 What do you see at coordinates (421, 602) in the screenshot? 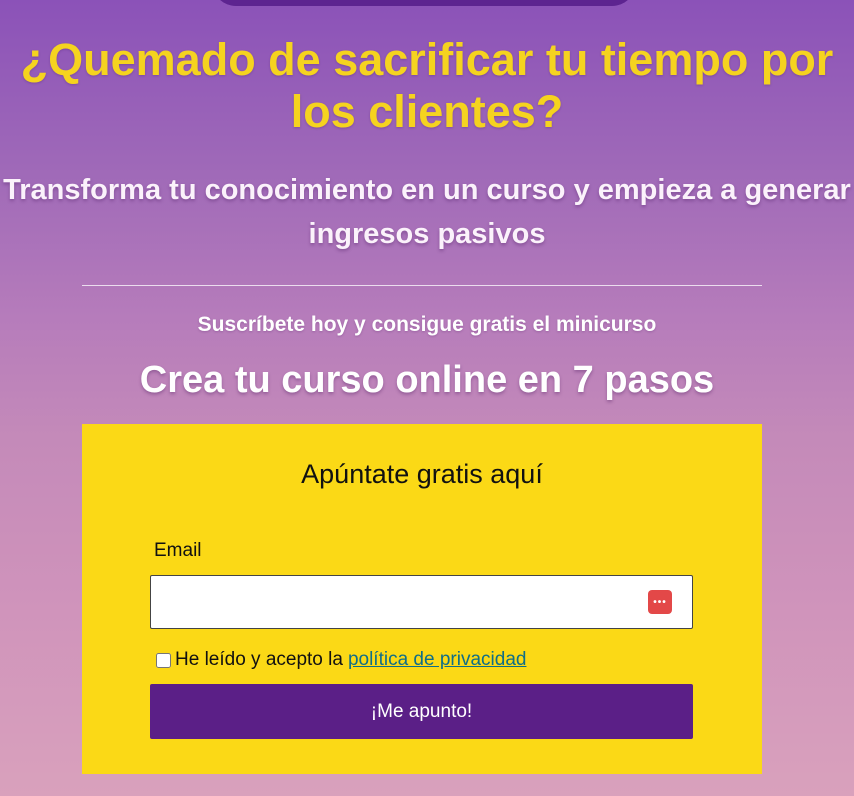
I see `email-field` at bounding box center [421, 602].